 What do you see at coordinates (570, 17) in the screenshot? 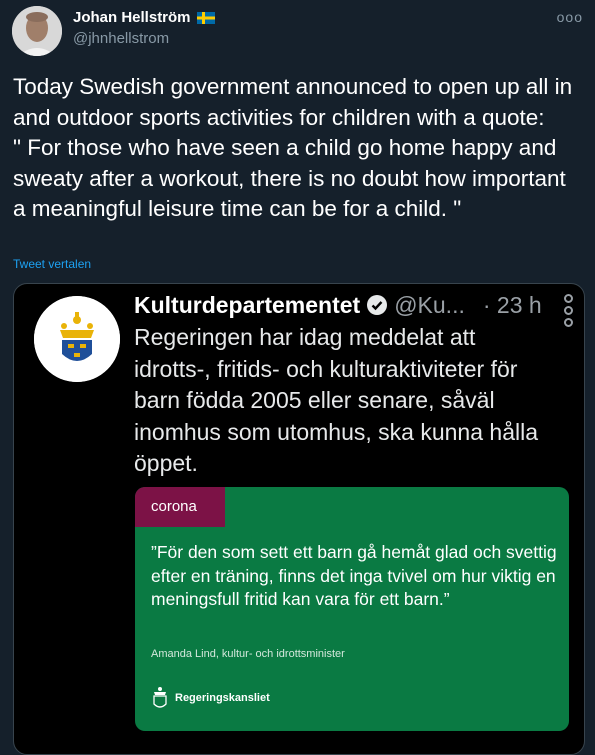
I see `more-options-button: ooo` at bounding box center [570, 17].